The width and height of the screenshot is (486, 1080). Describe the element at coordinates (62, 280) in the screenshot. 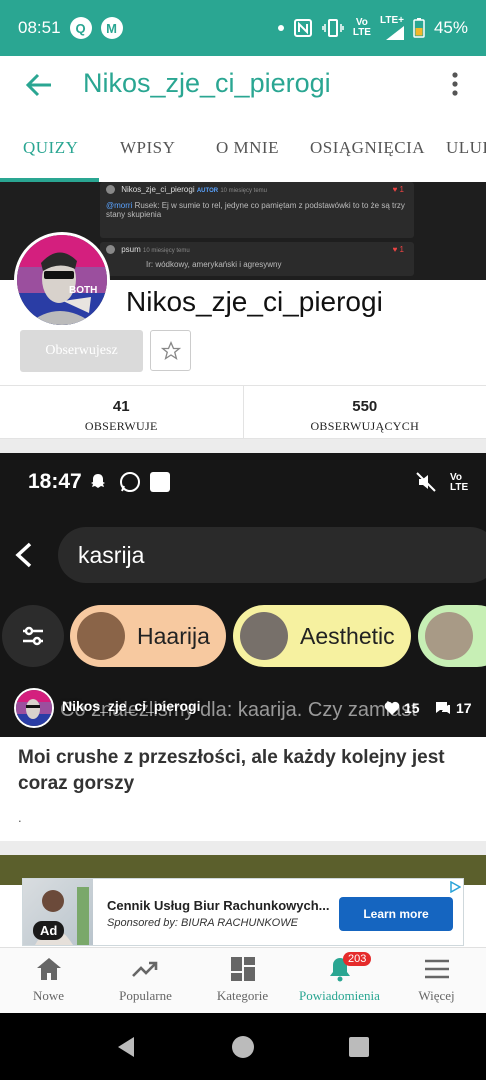

I see `profile-avatar: BOTH` at that location.